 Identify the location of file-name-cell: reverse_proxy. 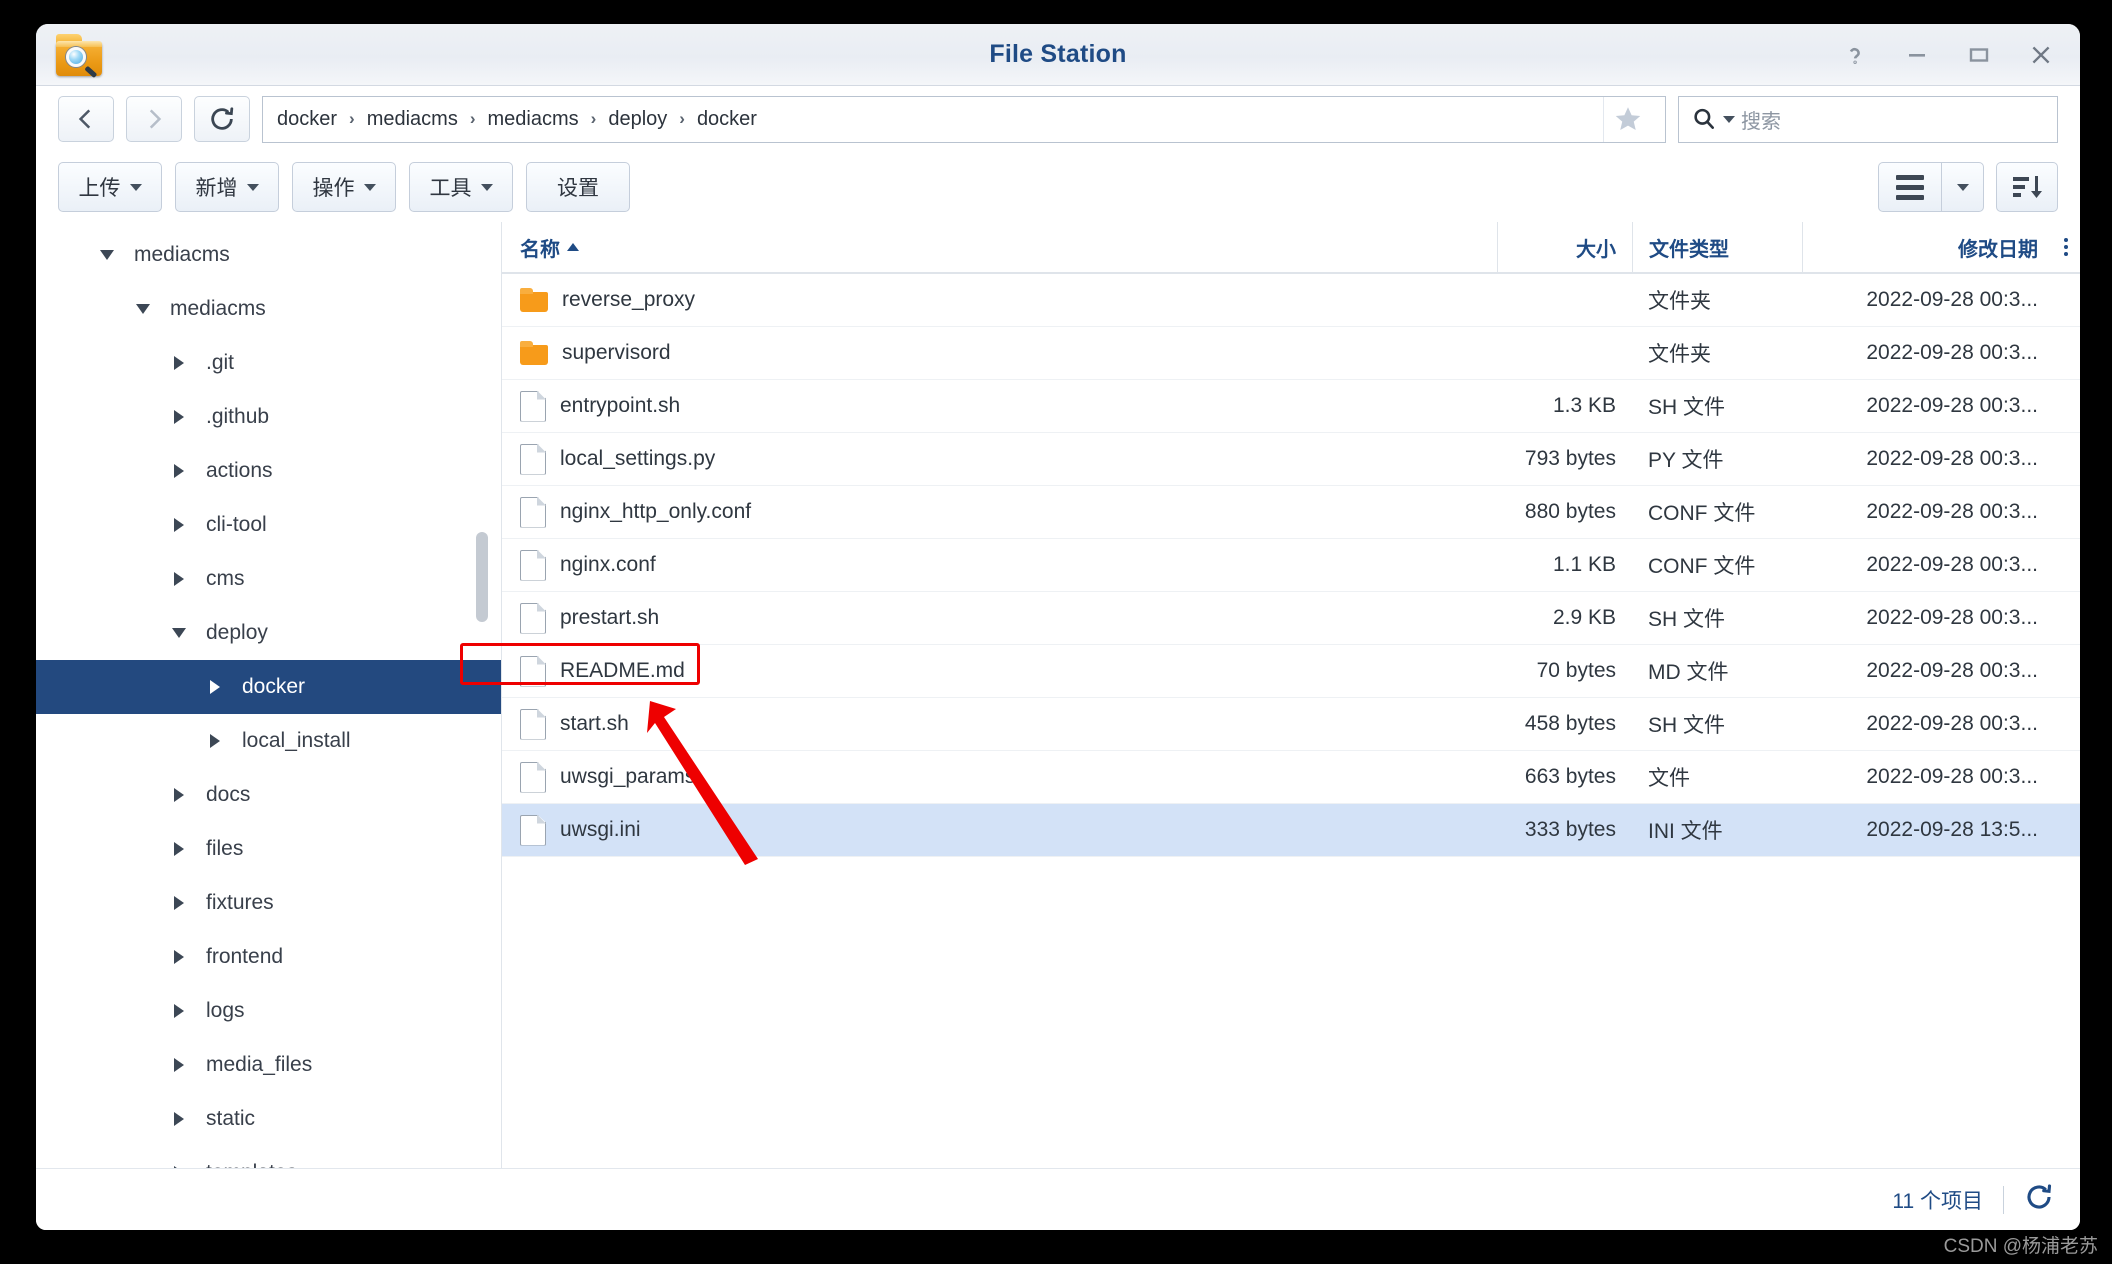
(999, 300).